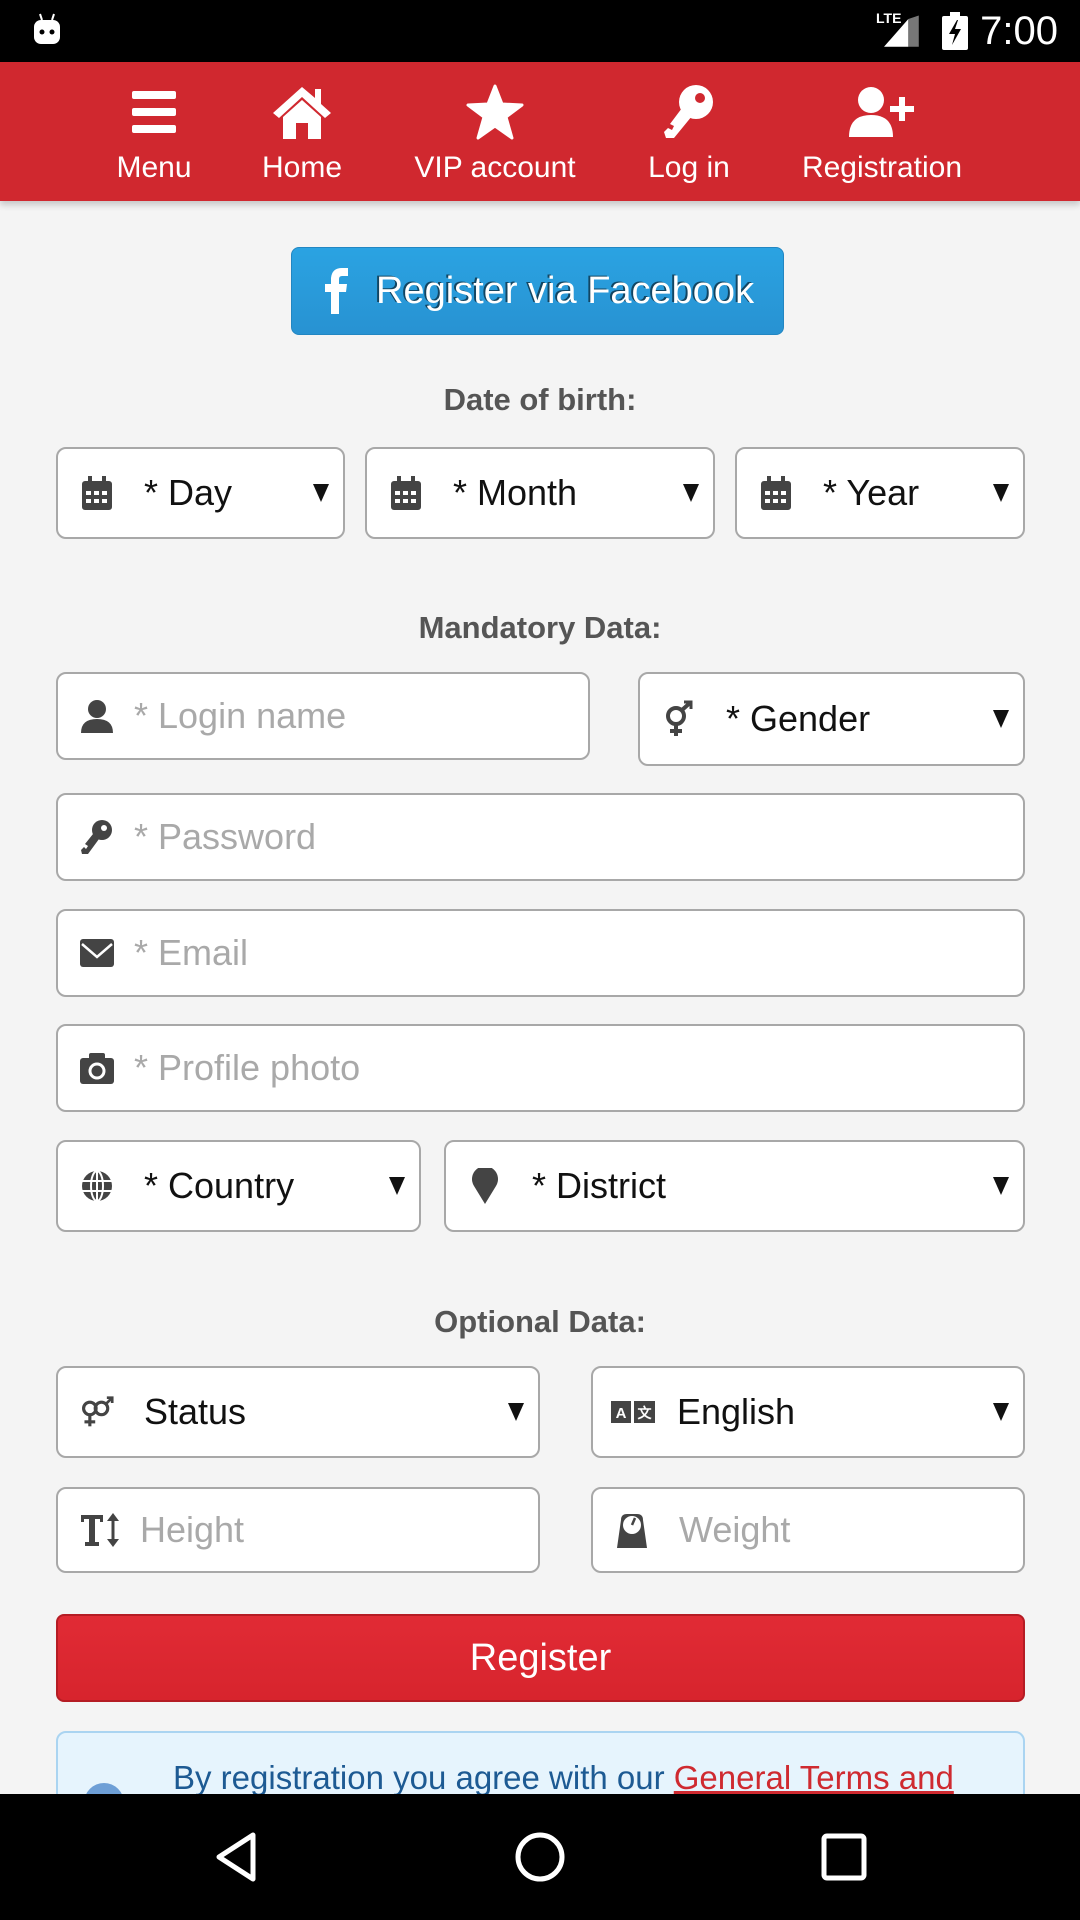 This screenshot has height=1920, width=1080. I want to click on translate-icon: A文, so click(633, 1412).